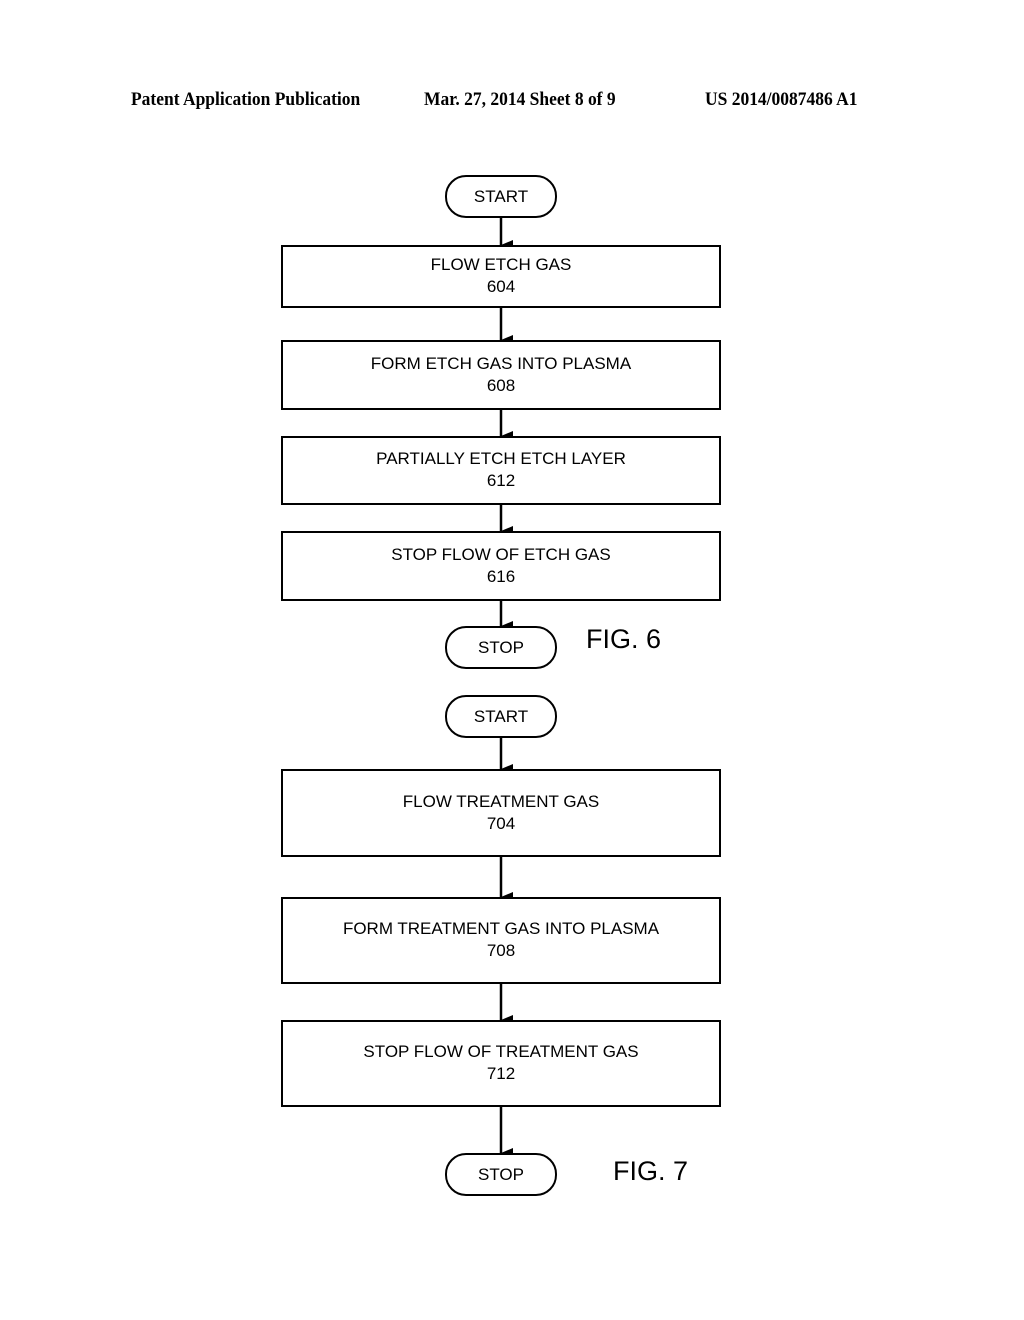 Image resolution: width=1024 pixels, height=1320 pixels. Describe the element at coordinates (501, 823) in the screenshot. I see `step-ref: 704` at that location.